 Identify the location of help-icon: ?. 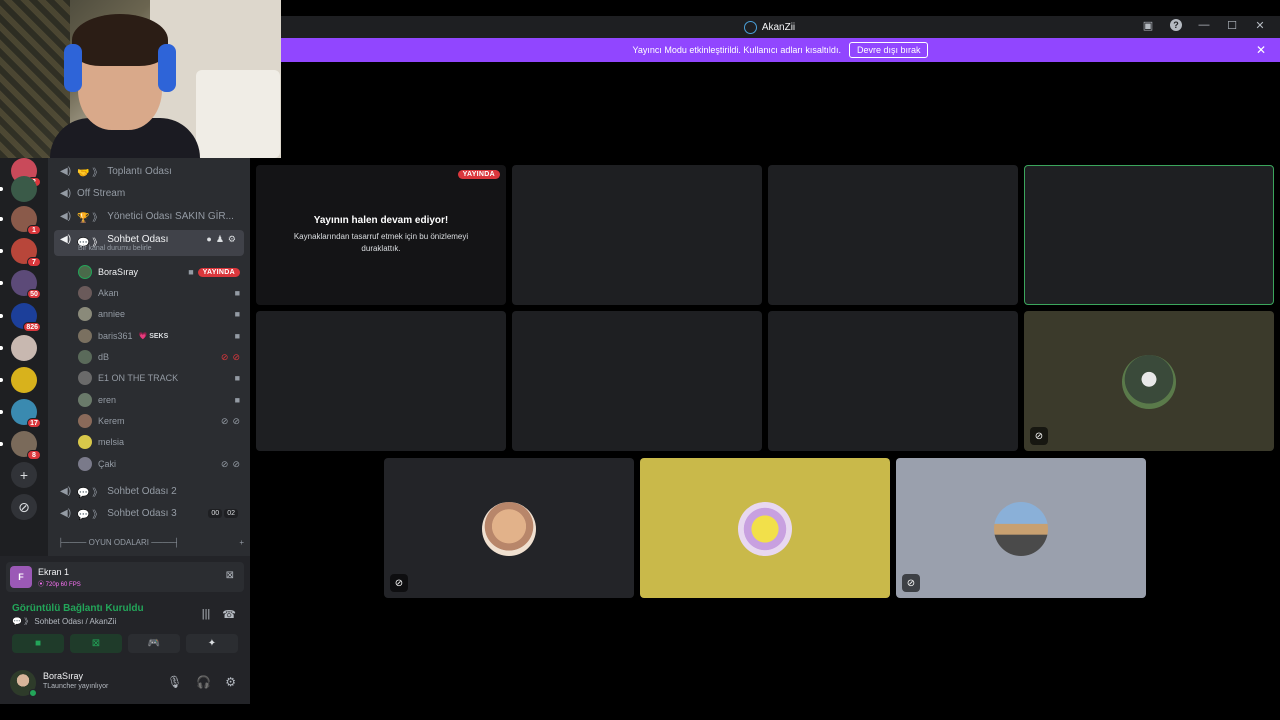
(1176, 25).